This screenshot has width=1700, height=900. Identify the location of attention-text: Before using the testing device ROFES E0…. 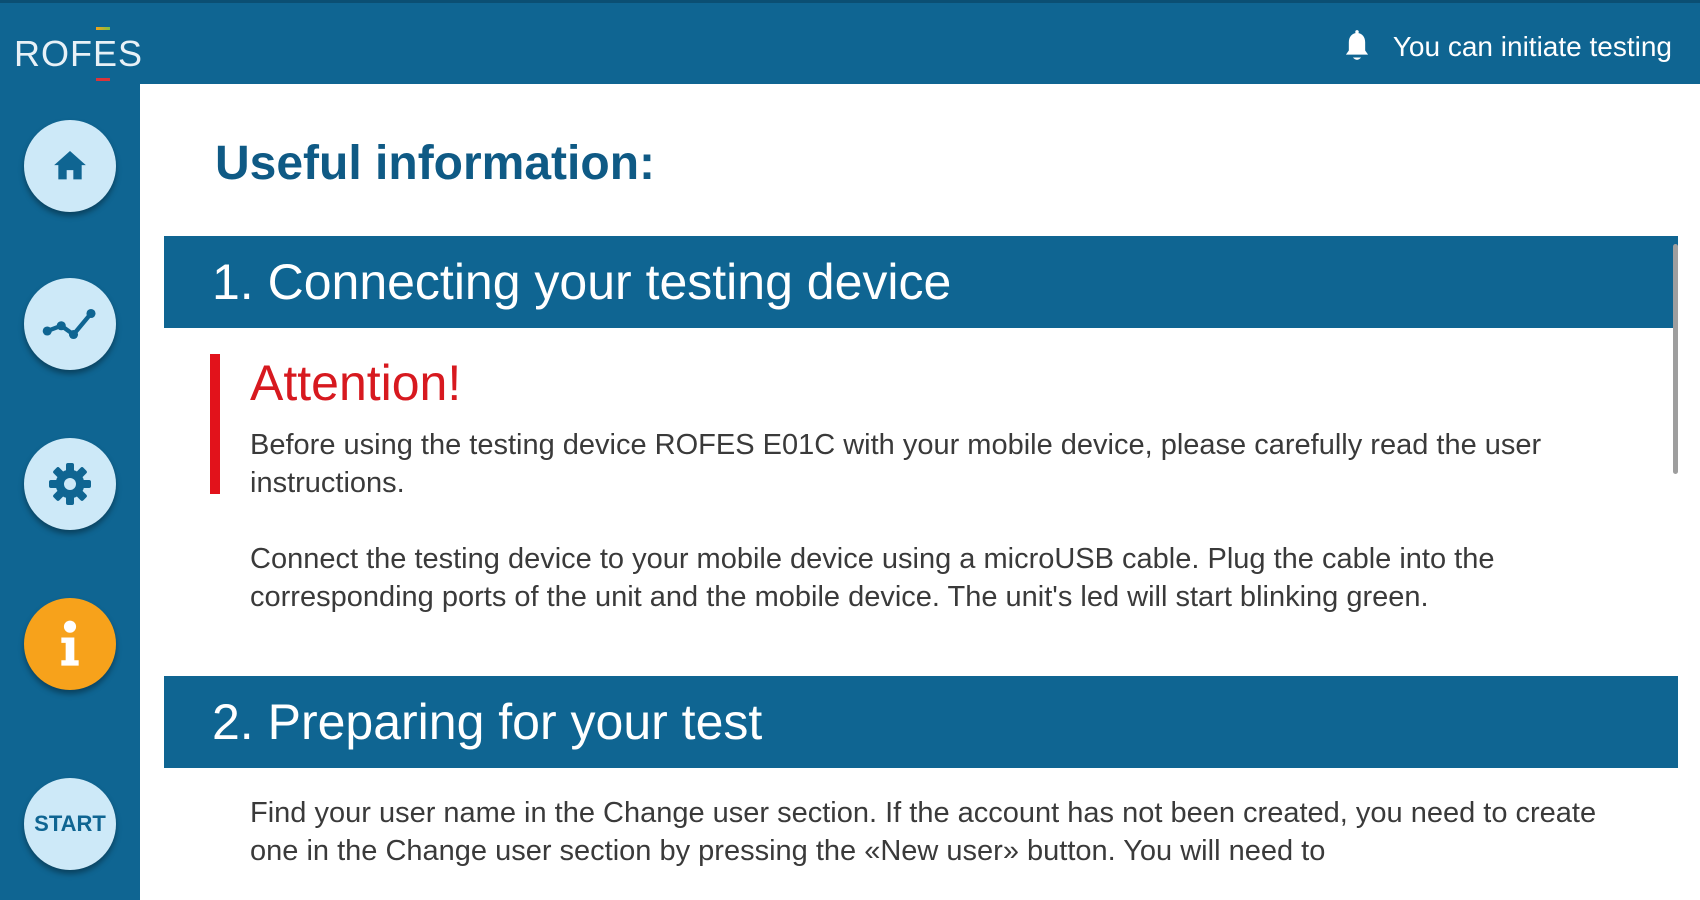
(896, 464).